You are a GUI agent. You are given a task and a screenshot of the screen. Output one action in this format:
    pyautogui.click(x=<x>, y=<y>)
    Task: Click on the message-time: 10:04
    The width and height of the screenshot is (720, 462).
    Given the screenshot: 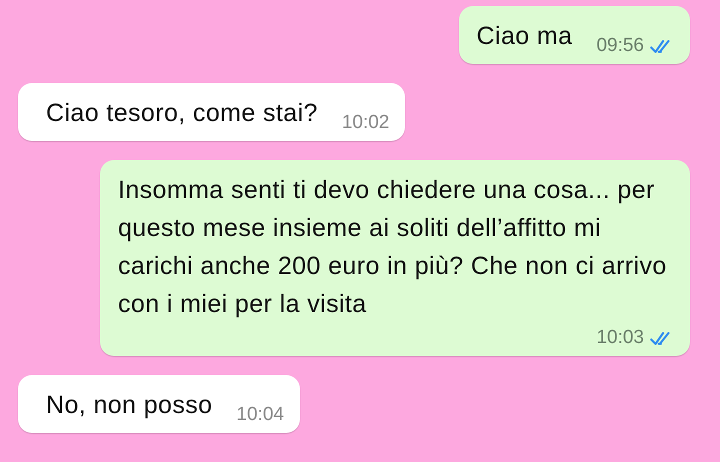 What is the action you would take?
    pyautogui.click(x=260, y=415)
    